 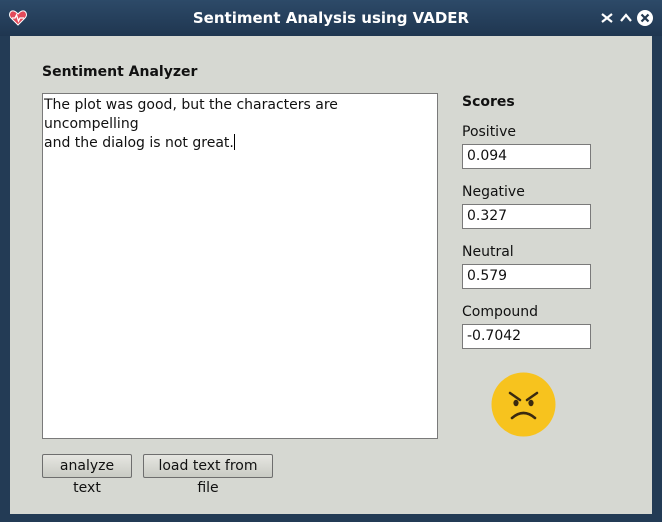 What do you see at coordinates (208, 475) in the screenshot?
I see `load-text-button: load text from file` at bounding box center [208, 475].